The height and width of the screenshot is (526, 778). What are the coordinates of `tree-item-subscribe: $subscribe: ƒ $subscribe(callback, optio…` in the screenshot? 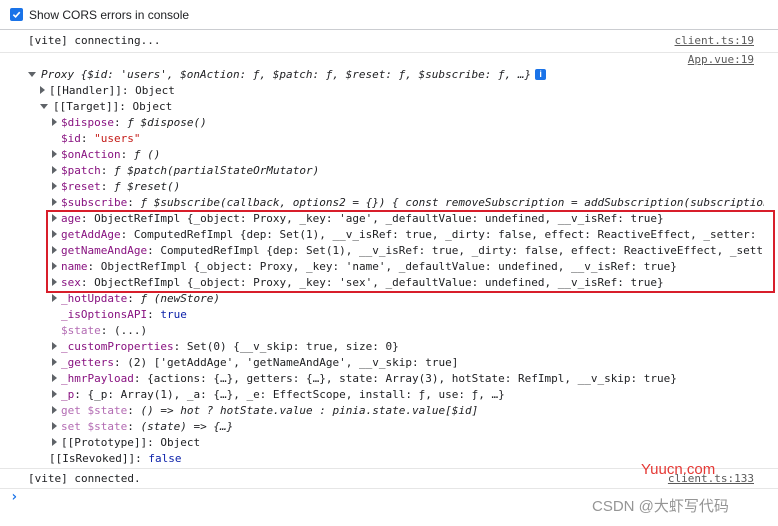 It's located at (408, 203).